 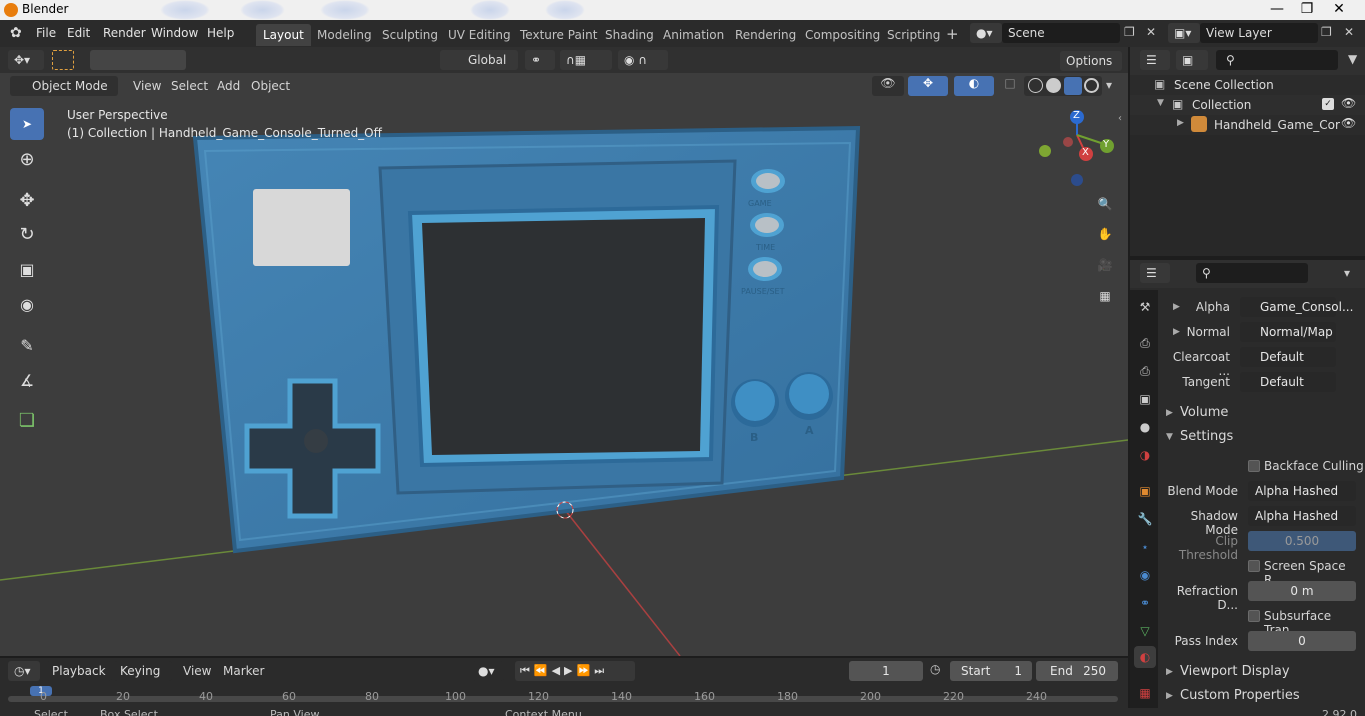 What do you see at coordinates (197, 671) in the screenshot?
I see `timeline-view-menu: View` at bounding box center [197, 671].